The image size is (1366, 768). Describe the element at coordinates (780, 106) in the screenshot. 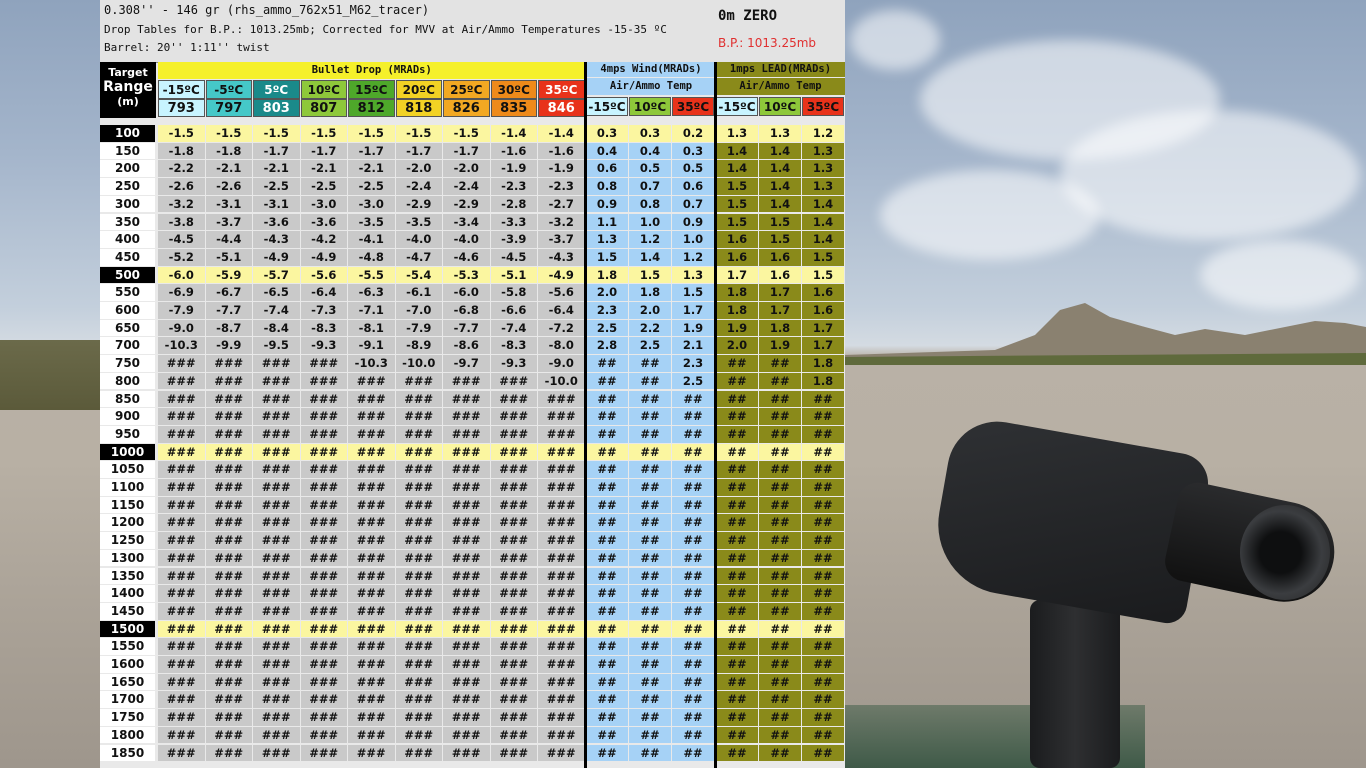

I see `lead-temp-header: 10ºC` at that location.